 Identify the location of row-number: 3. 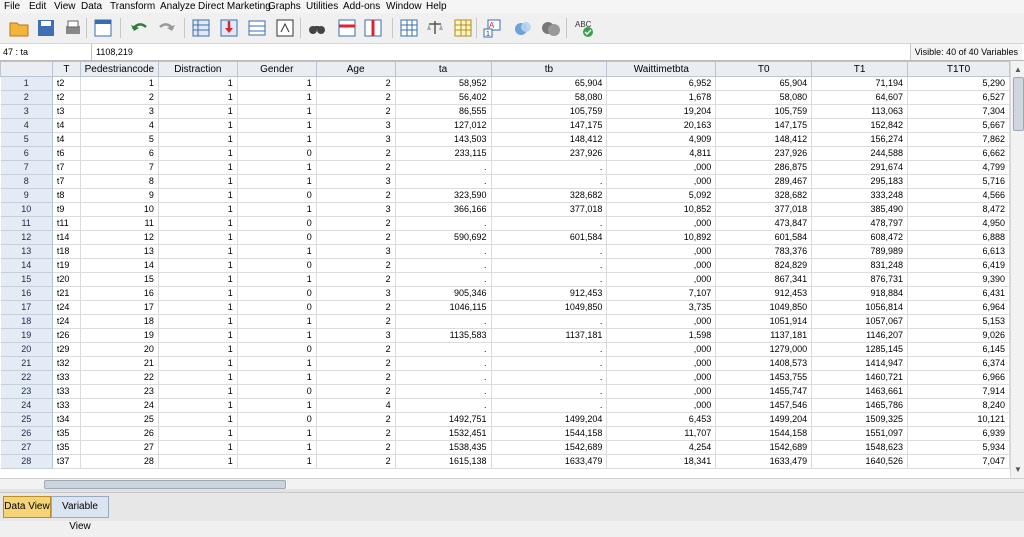
(26, 111).